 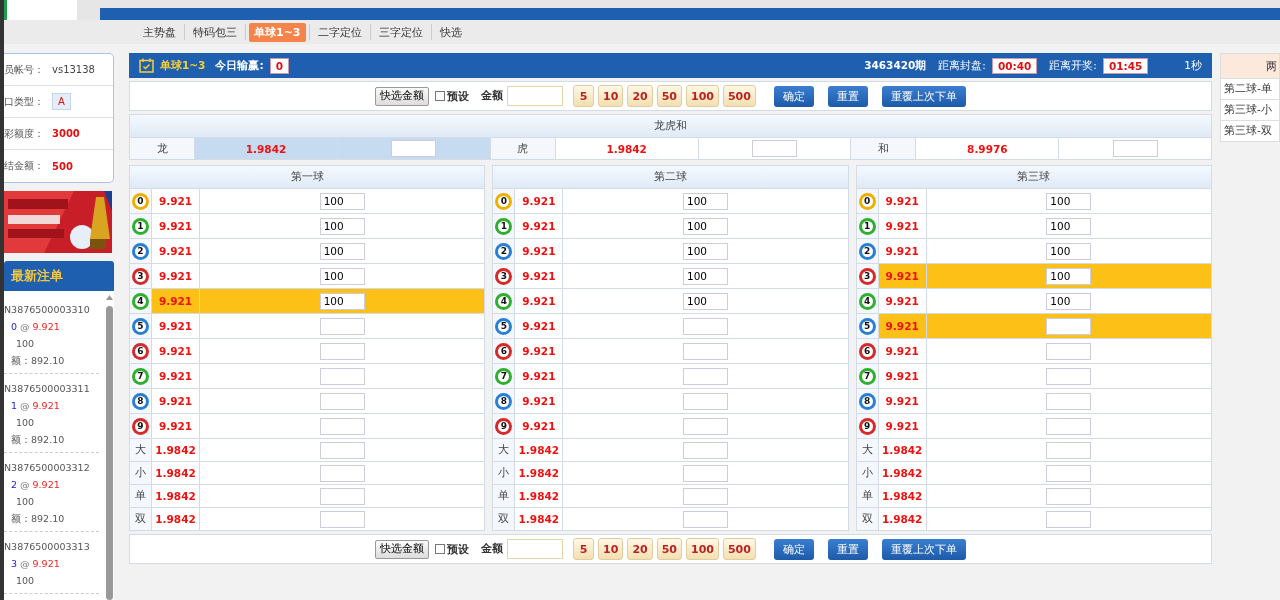 What do you see at coordinates (504, 473) in the screenshot?
I see `option-label: 小` at bounding box center [504, 473].